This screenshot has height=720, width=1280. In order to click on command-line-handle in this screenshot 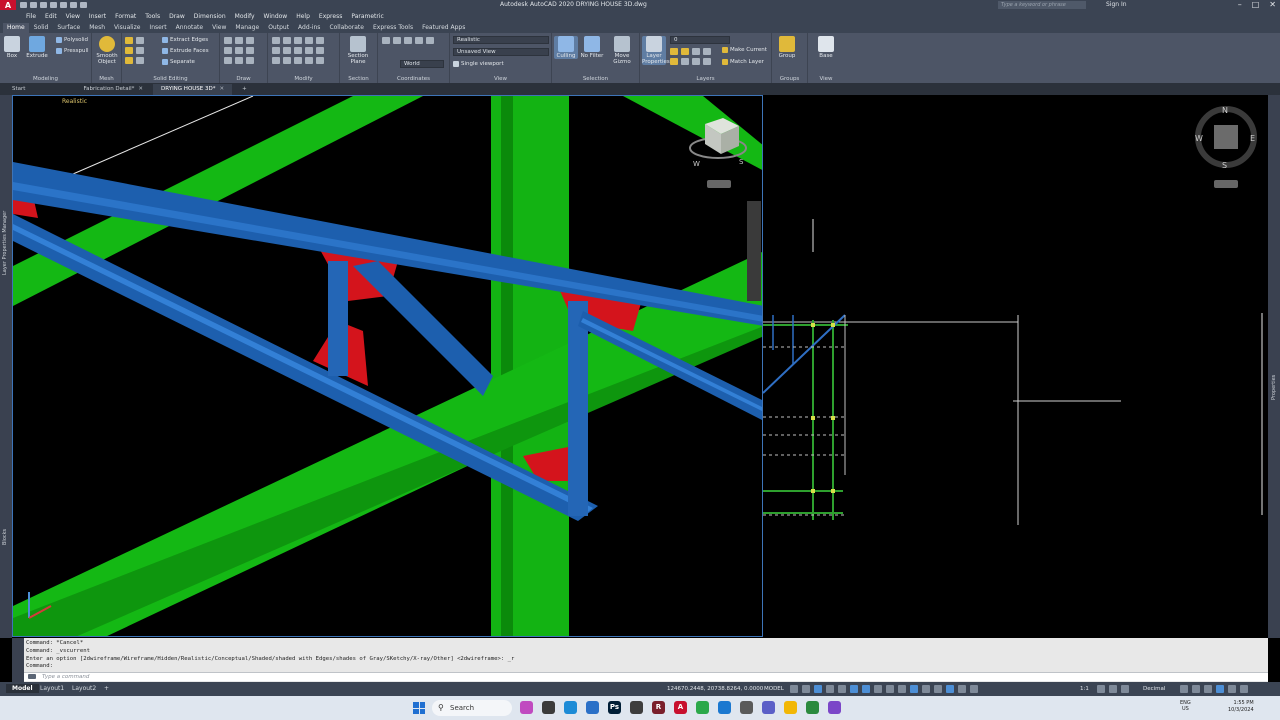, I will do `click(18, 660)`.